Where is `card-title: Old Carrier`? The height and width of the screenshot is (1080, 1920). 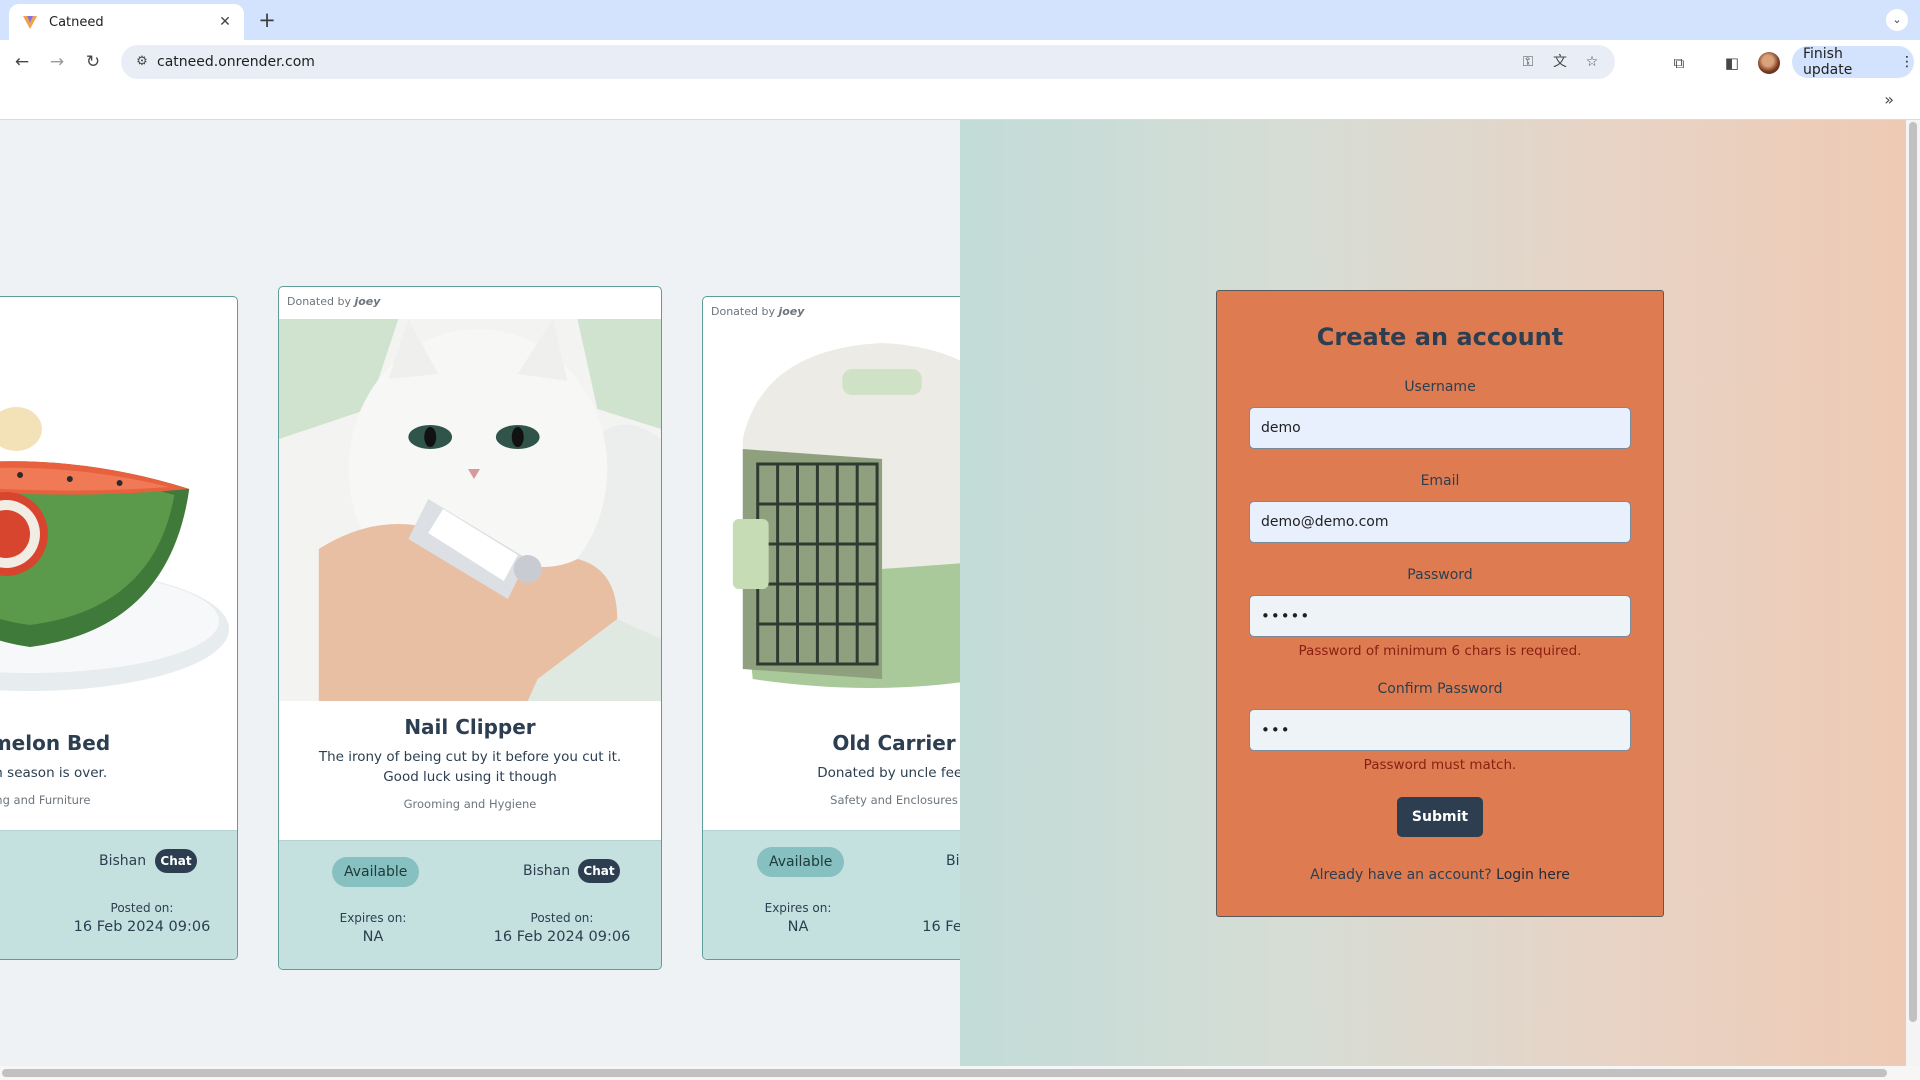 card-title: Old Carrier is located at coordinates (894, 743).